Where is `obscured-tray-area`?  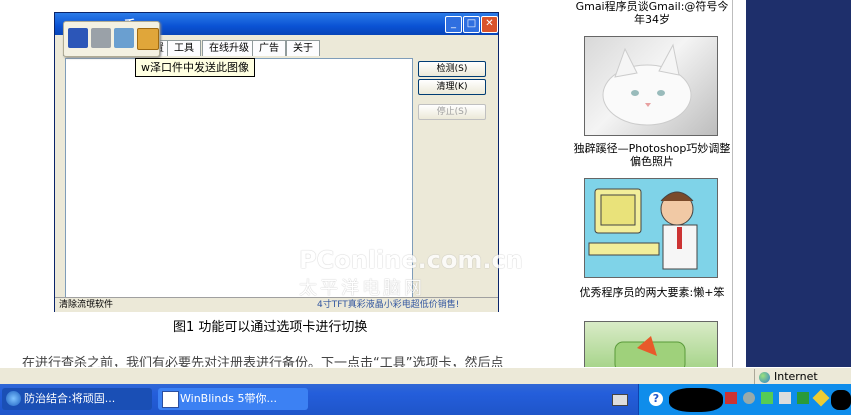
obscured-tray-area is located at coordinates (696, 400).